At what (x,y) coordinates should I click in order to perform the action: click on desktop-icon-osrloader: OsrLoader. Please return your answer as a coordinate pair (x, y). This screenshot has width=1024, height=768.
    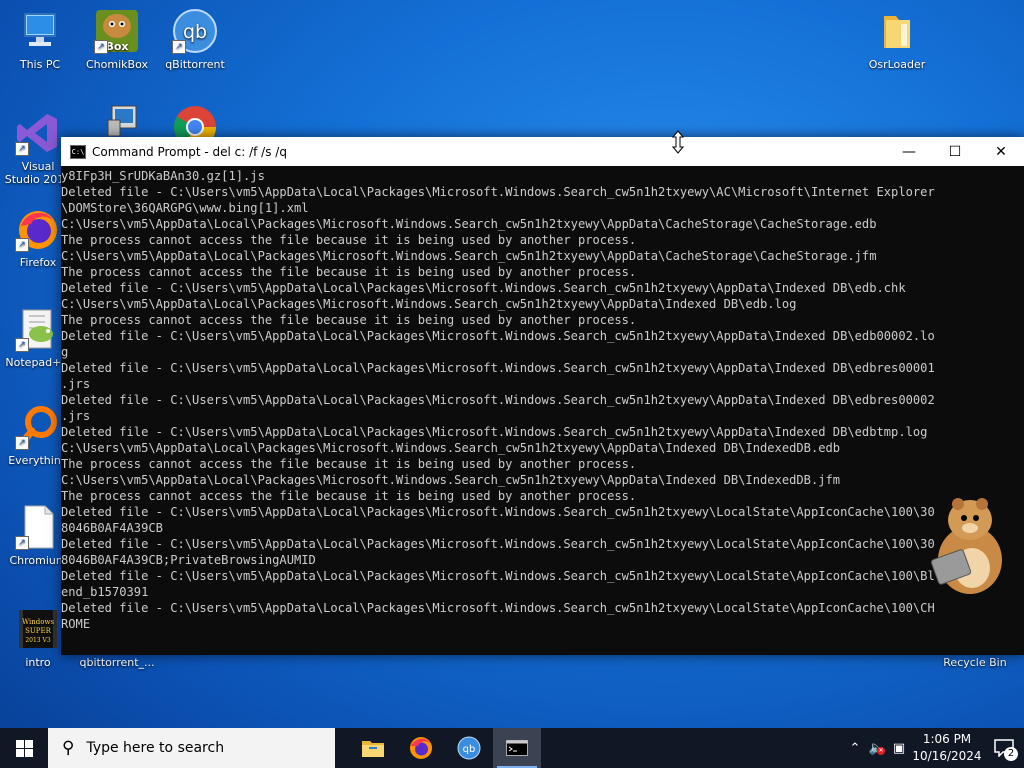
    Looking at the image, I should click on (897, 39).